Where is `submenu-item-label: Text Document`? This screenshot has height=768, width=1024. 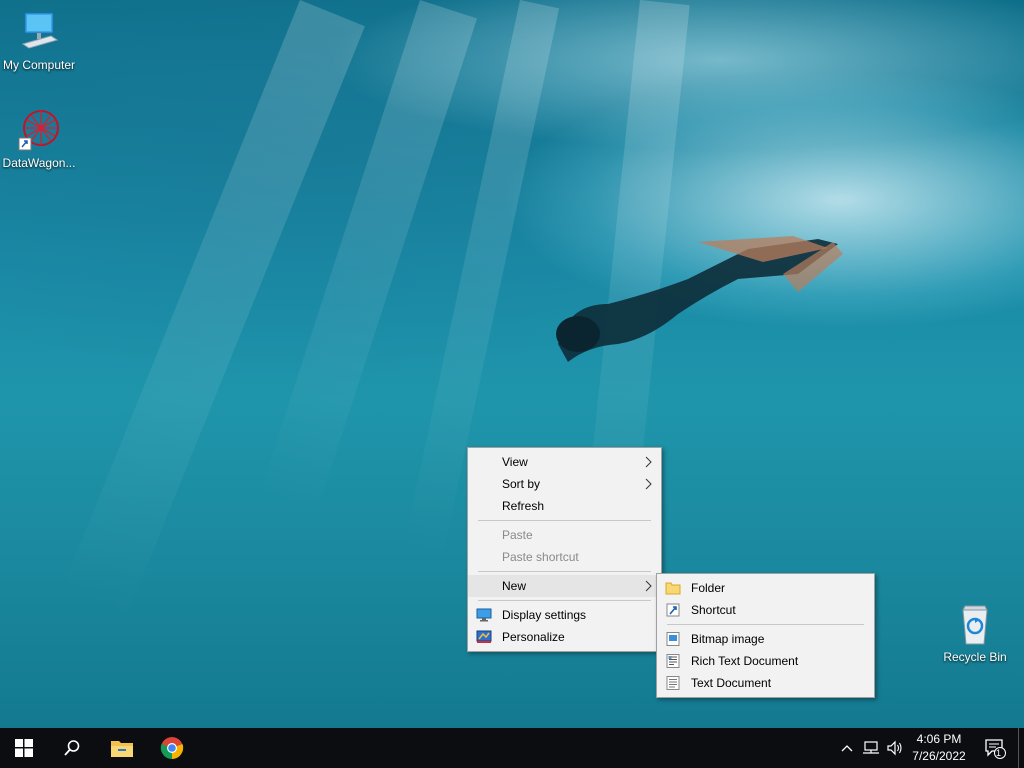
submenu-item-label: Text Document is located at coordinates (731, 683).